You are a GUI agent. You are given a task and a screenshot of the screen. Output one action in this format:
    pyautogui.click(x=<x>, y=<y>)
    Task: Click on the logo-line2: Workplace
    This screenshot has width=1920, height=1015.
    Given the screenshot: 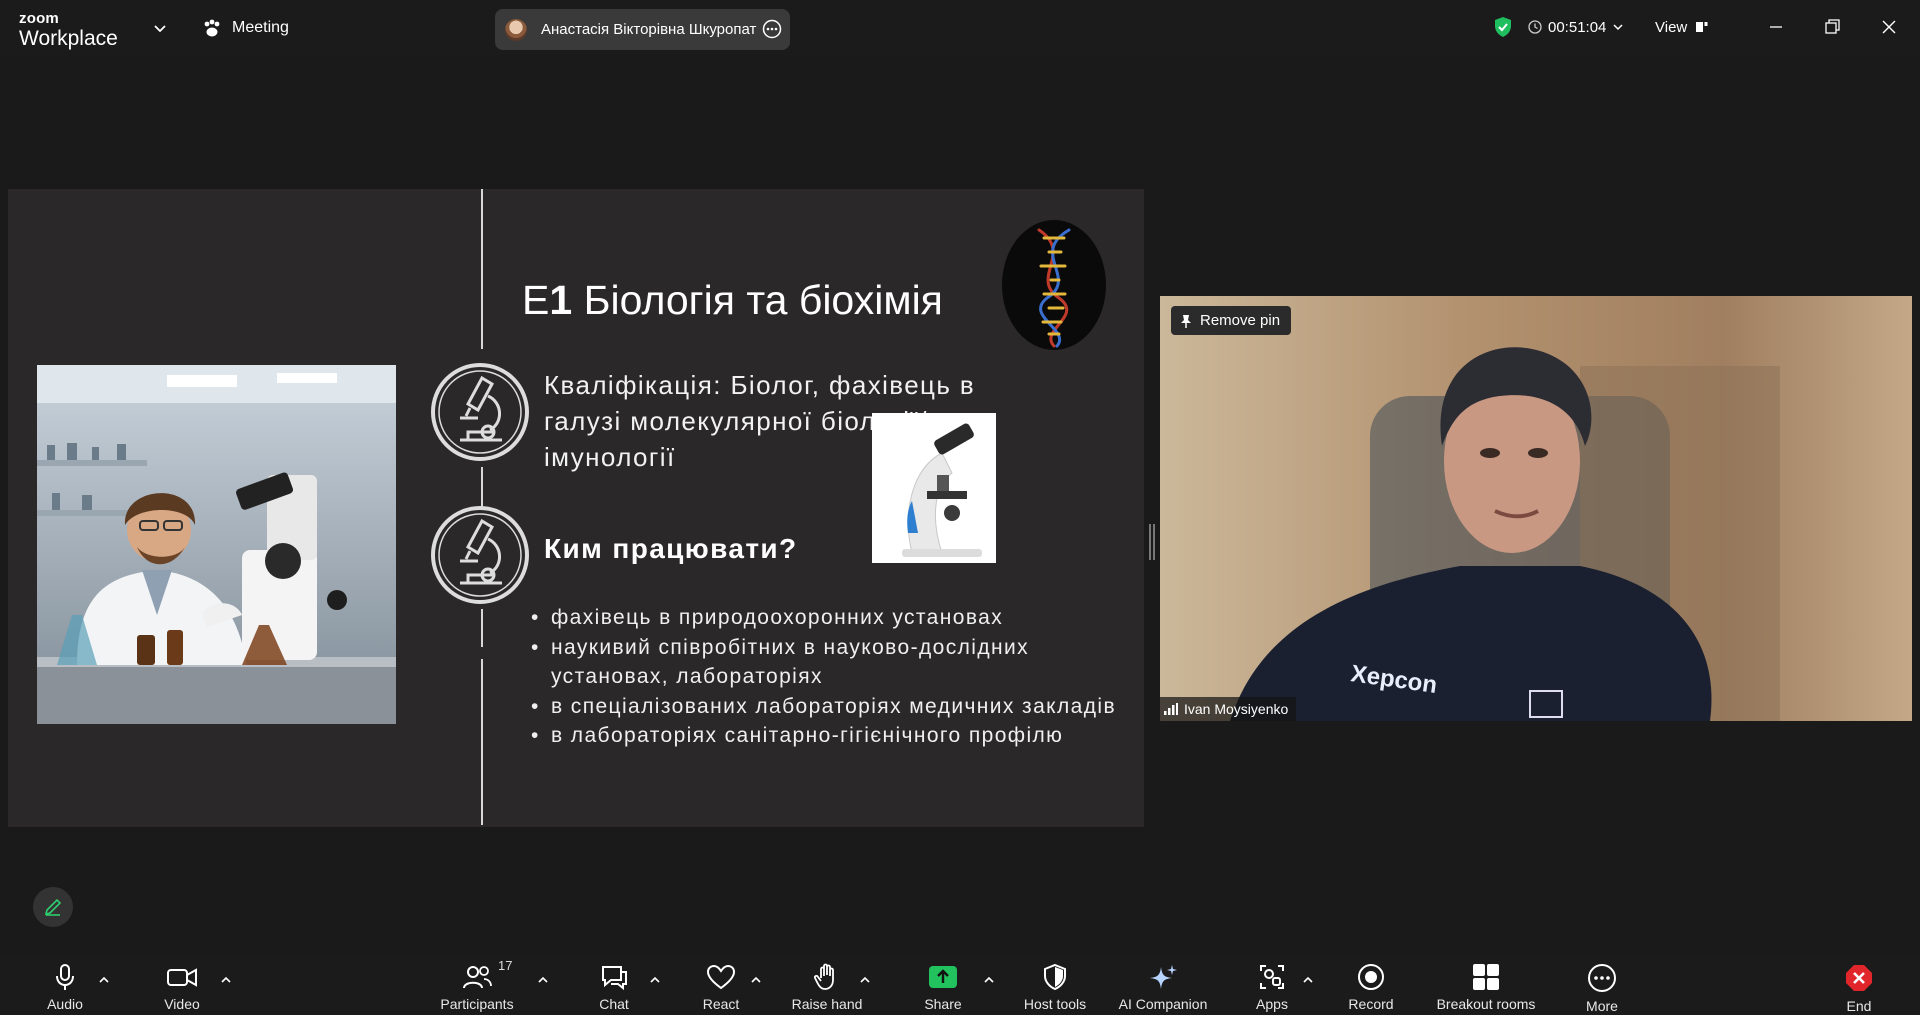 What is the action you would take?
    pyautogui.click(x=68, y=38)
    